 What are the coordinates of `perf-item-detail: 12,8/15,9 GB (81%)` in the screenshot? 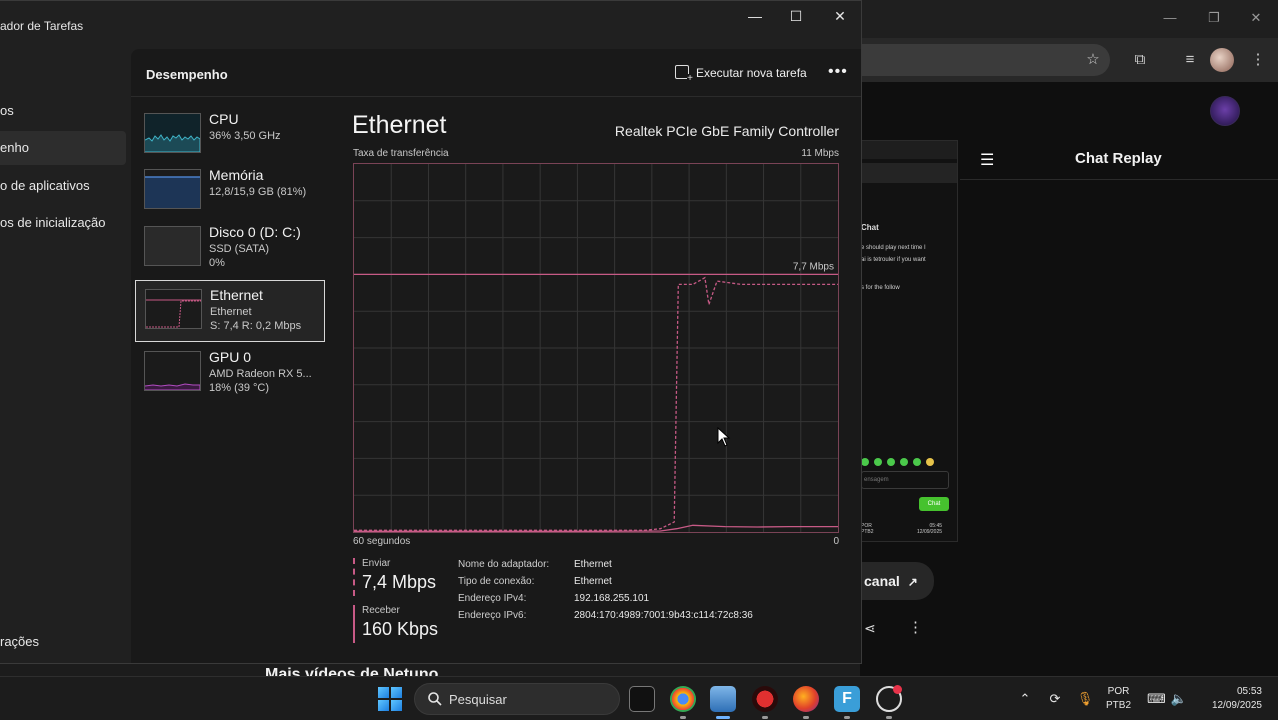 It's located at (258, 192).